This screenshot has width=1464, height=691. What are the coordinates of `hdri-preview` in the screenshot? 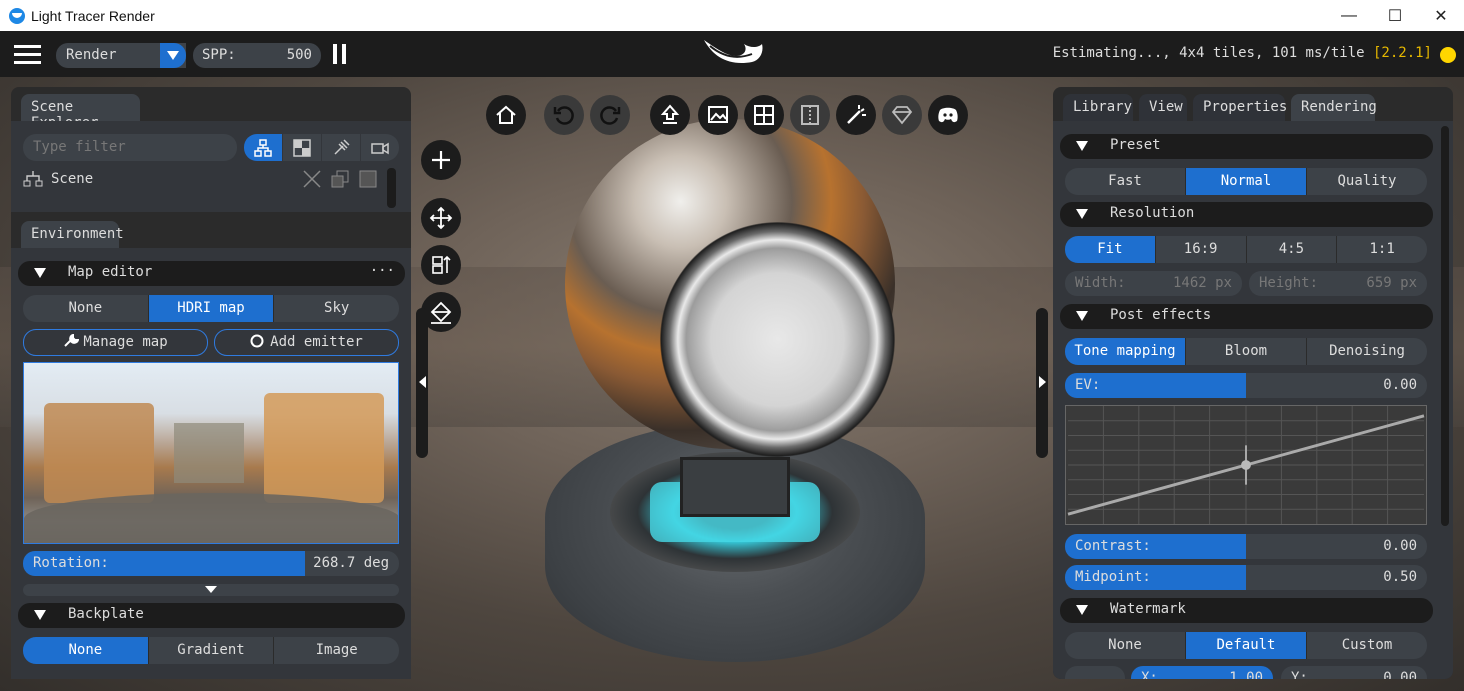 It's located at (211, 453).